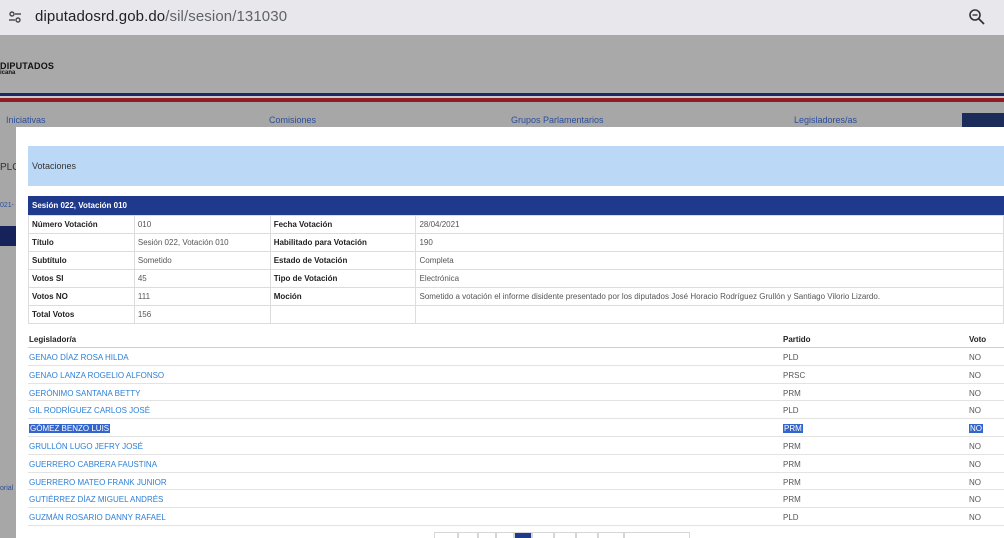 The image size is (1004, 538). Describe the element at coordinates (7, 205) in the screenshot. I see `side-fragment-2: 021-` at that location.